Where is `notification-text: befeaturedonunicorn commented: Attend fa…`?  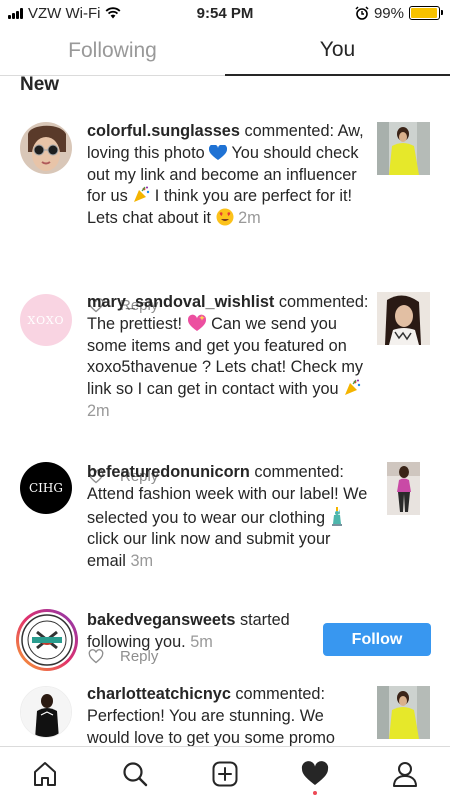 notification-text: befeaturedonunicorn commented: Attend fa… is located at coordinates (227, 517).